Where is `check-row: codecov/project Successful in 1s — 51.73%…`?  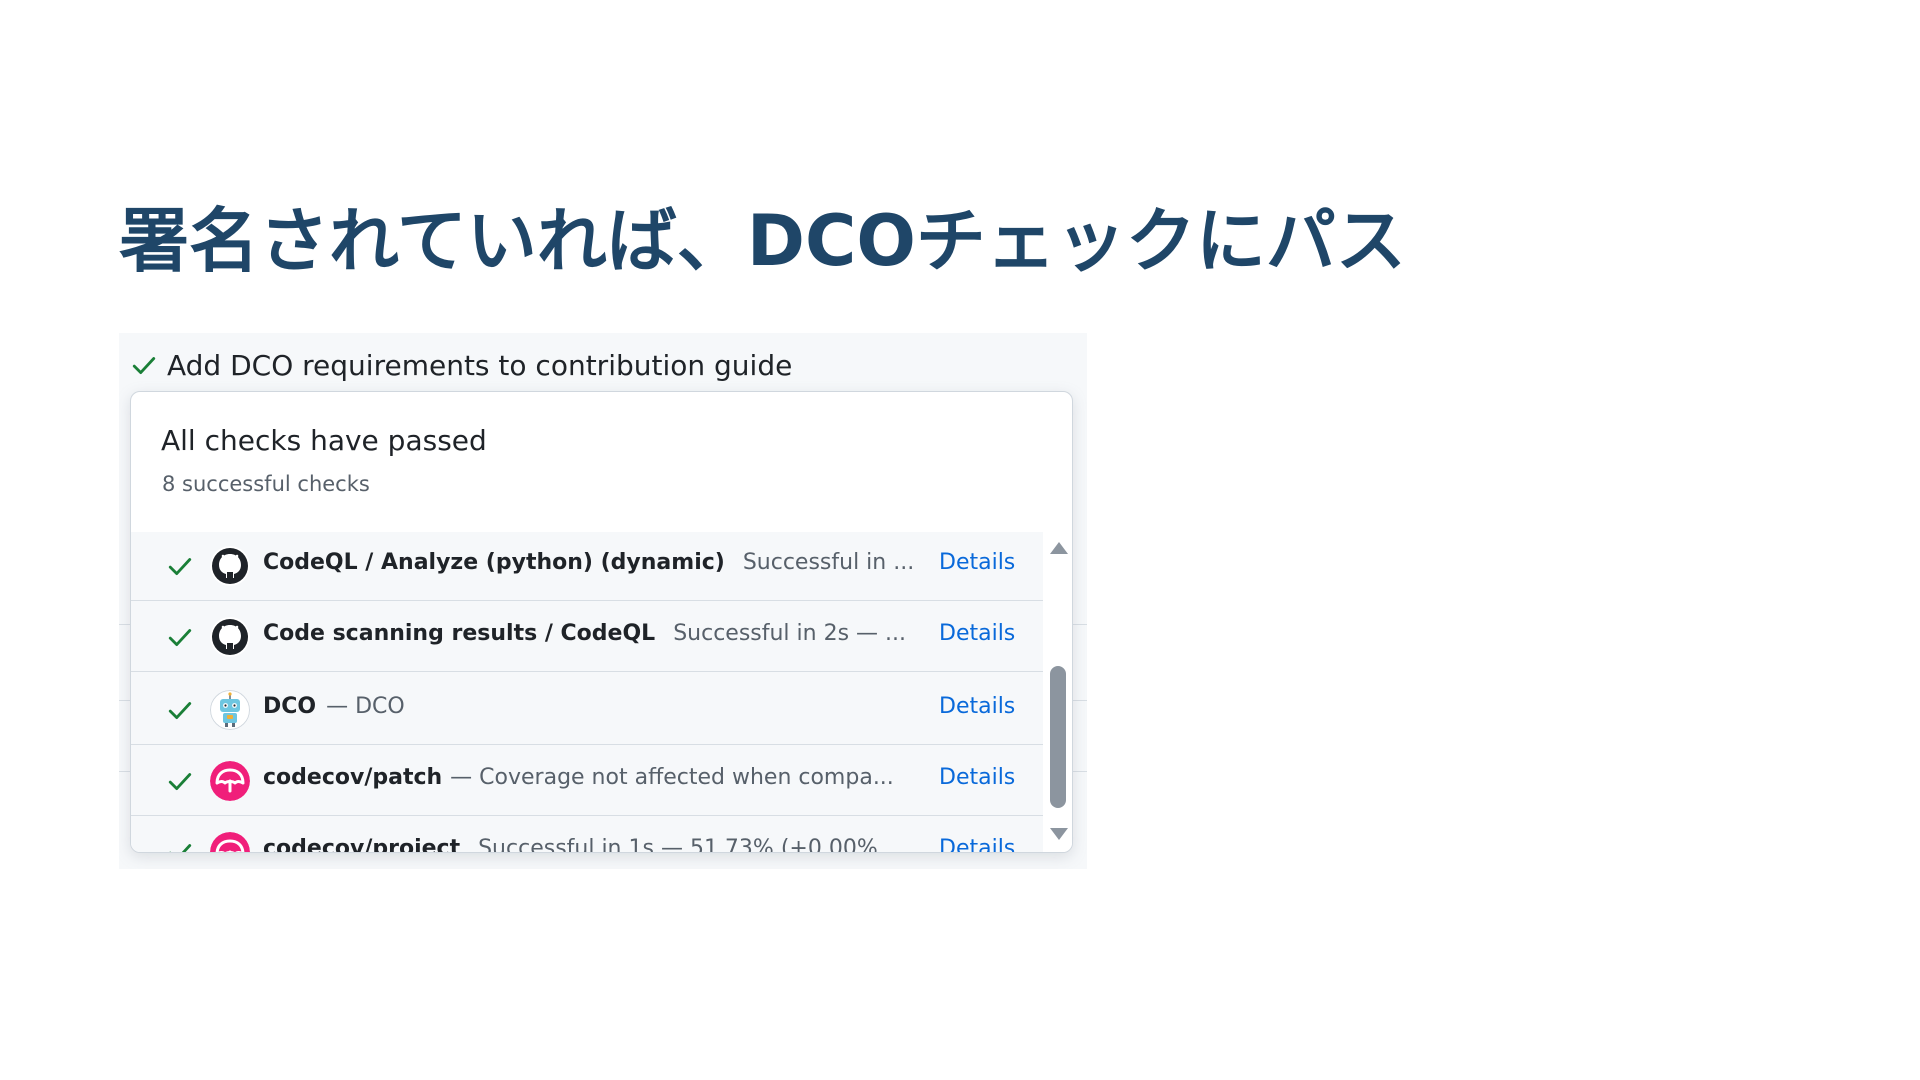
check-row: codecov/project Successful in 1s — 51.73%… is located at coordinates (587, 834).